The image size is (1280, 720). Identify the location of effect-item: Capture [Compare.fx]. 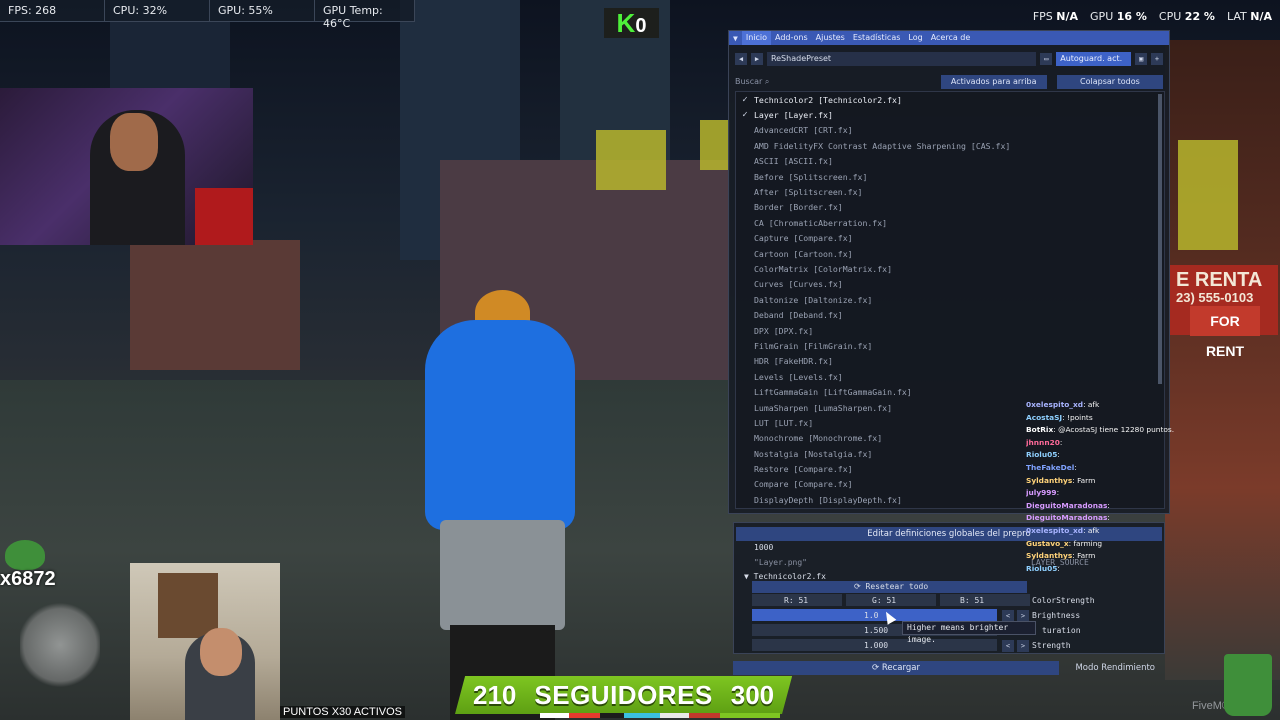
(950, 238).